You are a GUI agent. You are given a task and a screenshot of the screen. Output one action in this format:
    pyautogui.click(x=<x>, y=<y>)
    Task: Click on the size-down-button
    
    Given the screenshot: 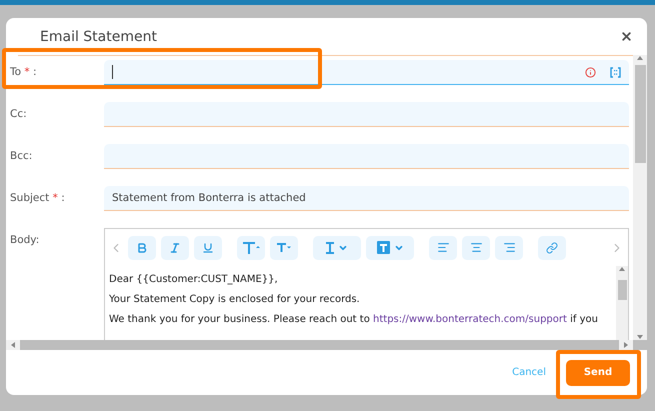 What is the action you would take?
    pyautogui.click(x=284, y=248)
    